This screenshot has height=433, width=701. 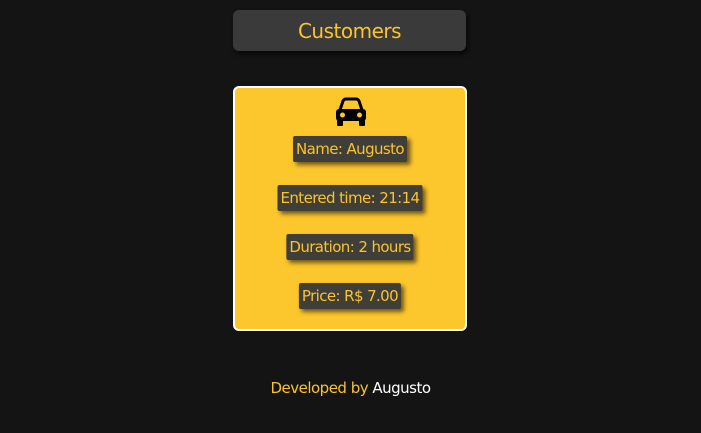 I want to click on footer-prefix: Developed by, so click(x=321, y=388).